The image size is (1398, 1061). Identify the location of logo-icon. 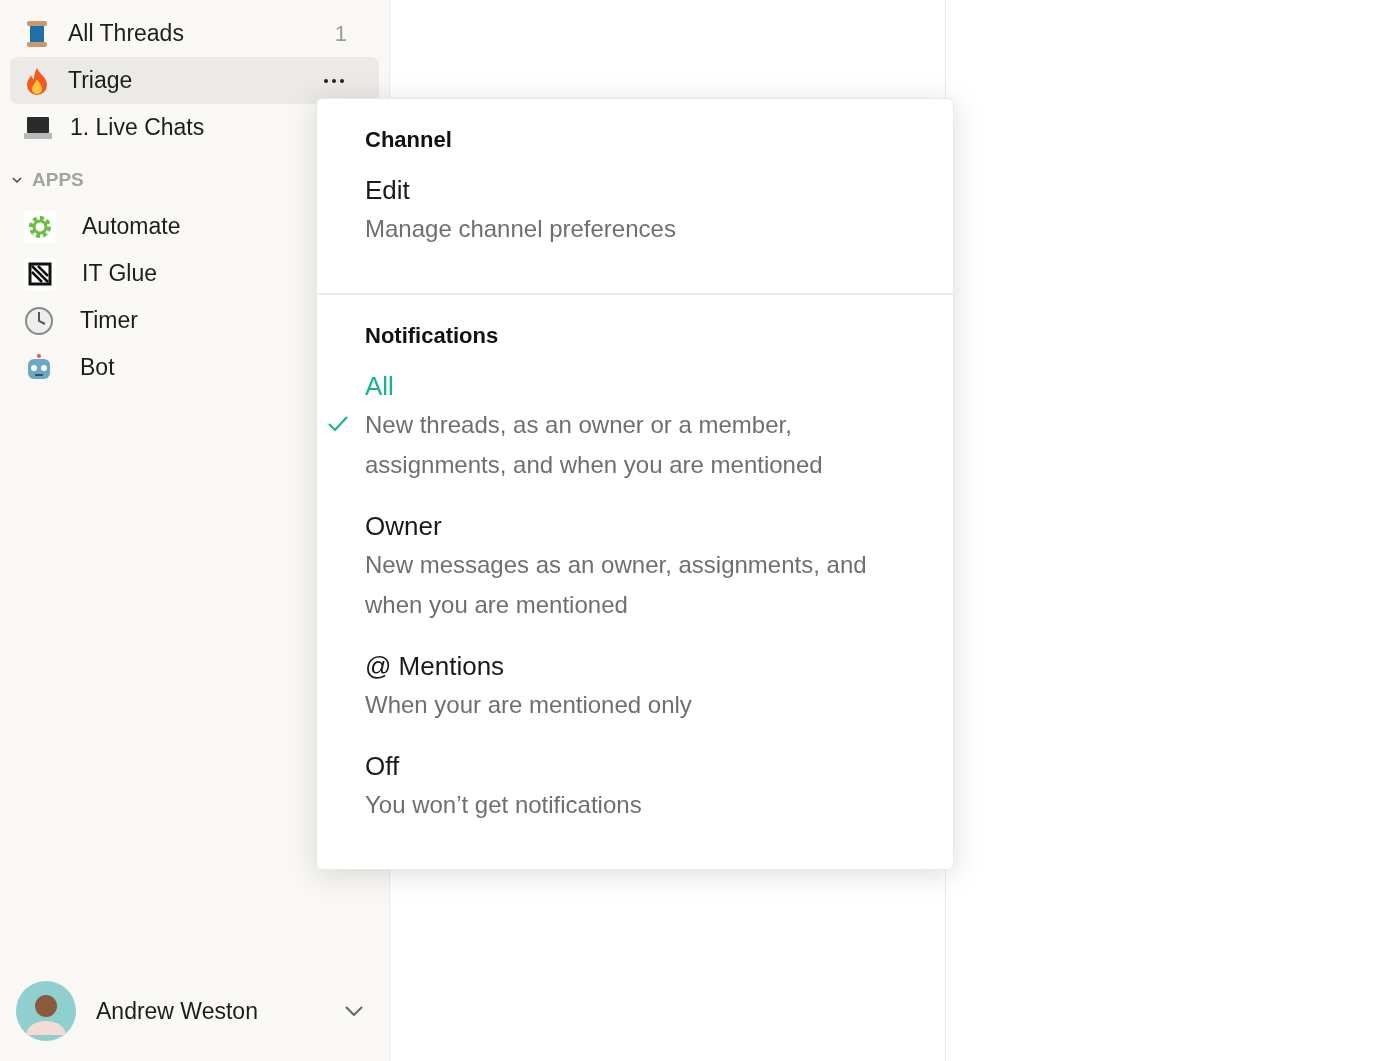
(40, 273).